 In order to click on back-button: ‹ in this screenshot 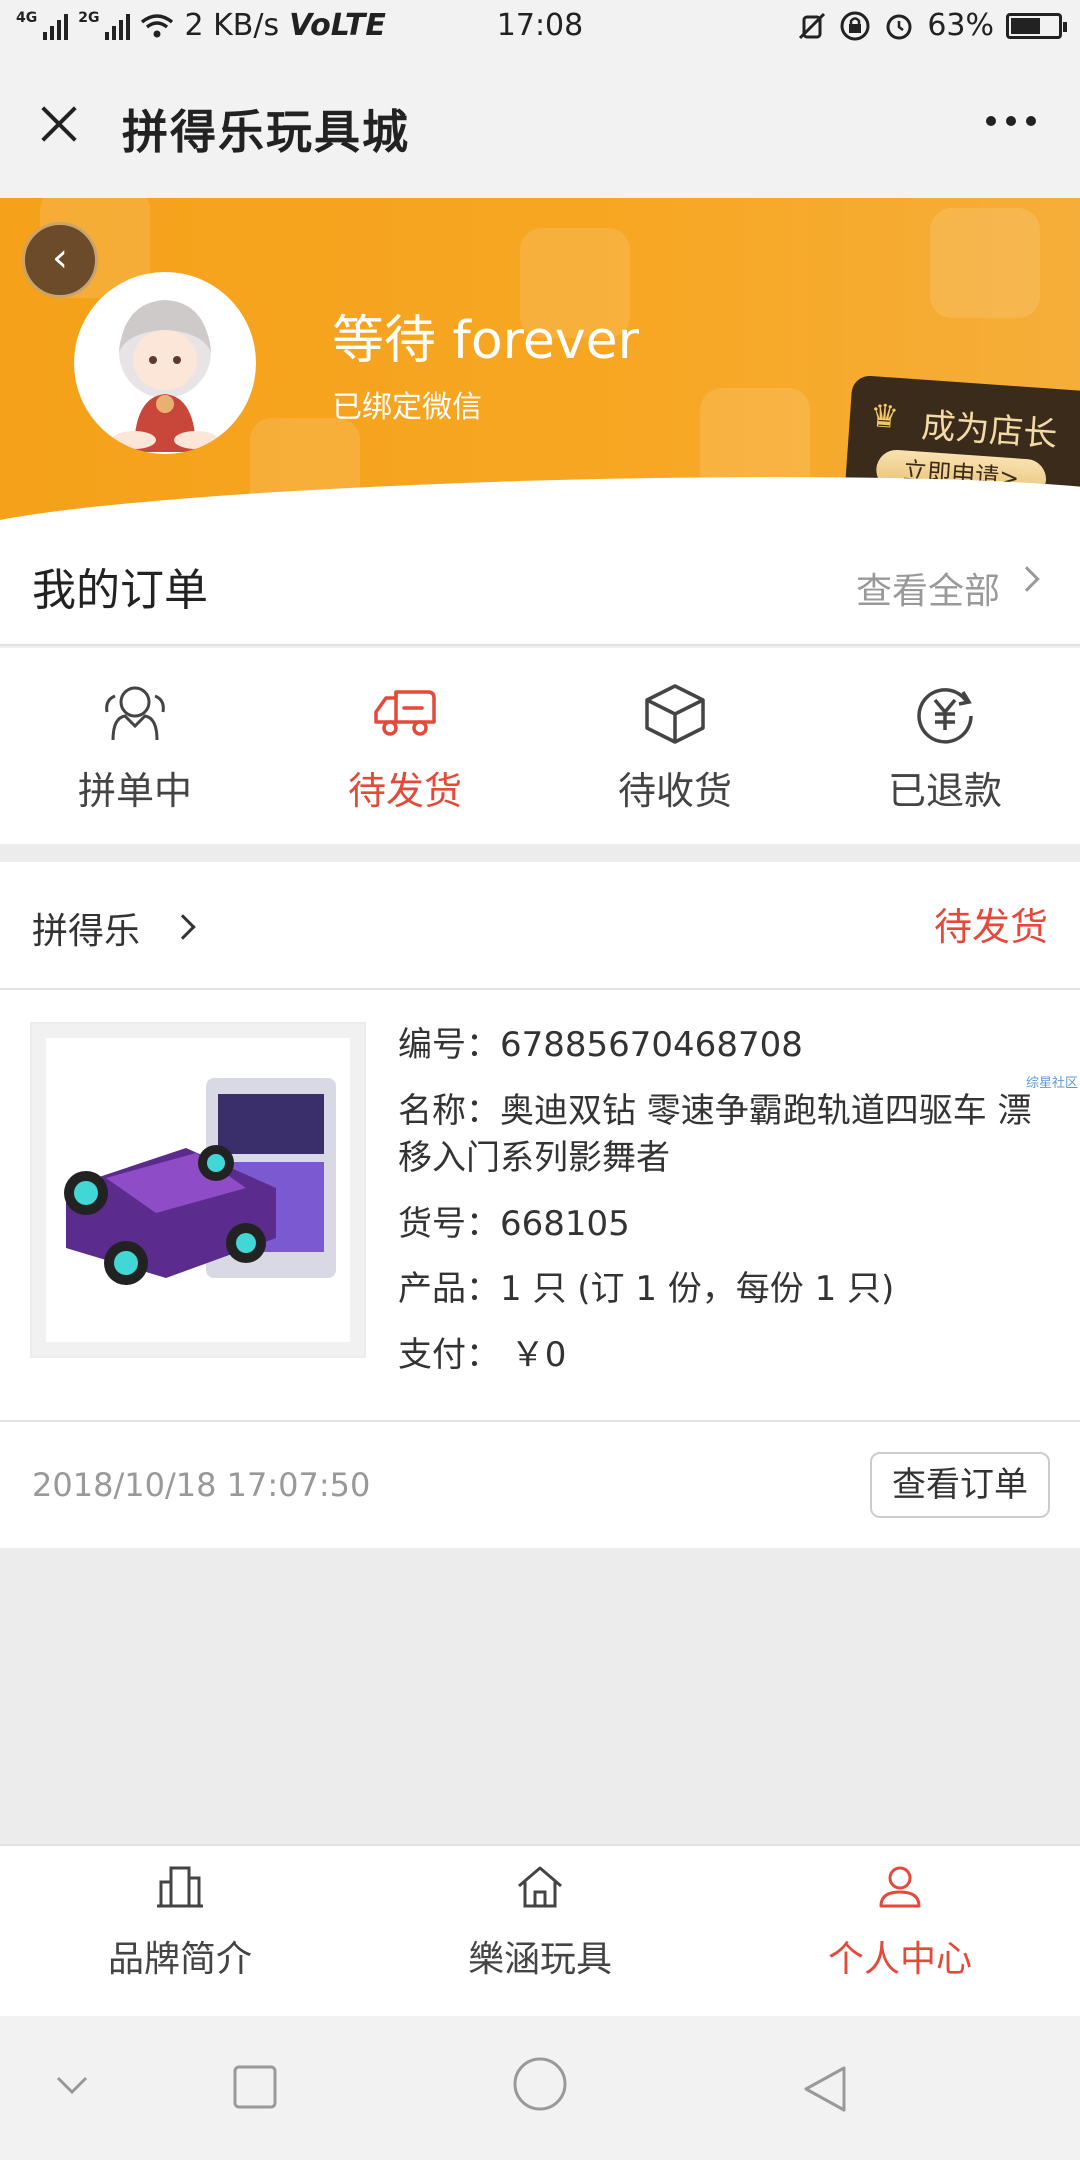, I will do `click(60, 260)`.